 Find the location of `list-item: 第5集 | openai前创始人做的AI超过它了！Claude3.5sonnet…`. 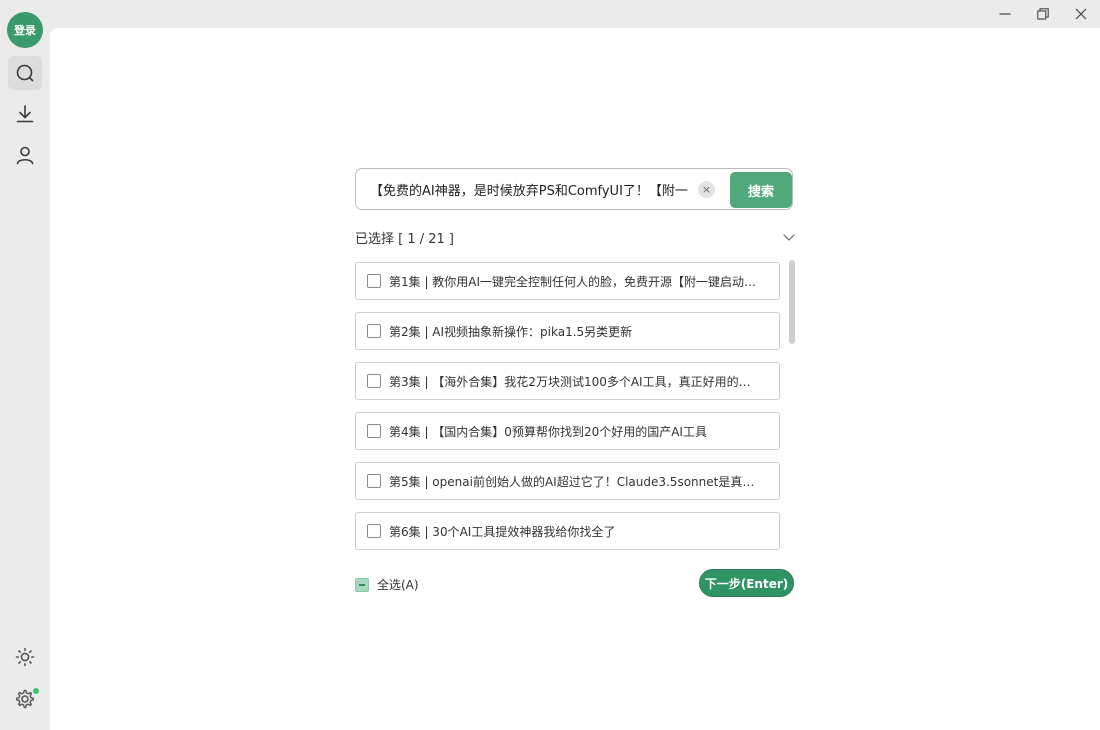

list-item: 第5集 | openai前创始人做的AI超过它了！Claude3.5sonnet… is located at coordinates (567, 481).